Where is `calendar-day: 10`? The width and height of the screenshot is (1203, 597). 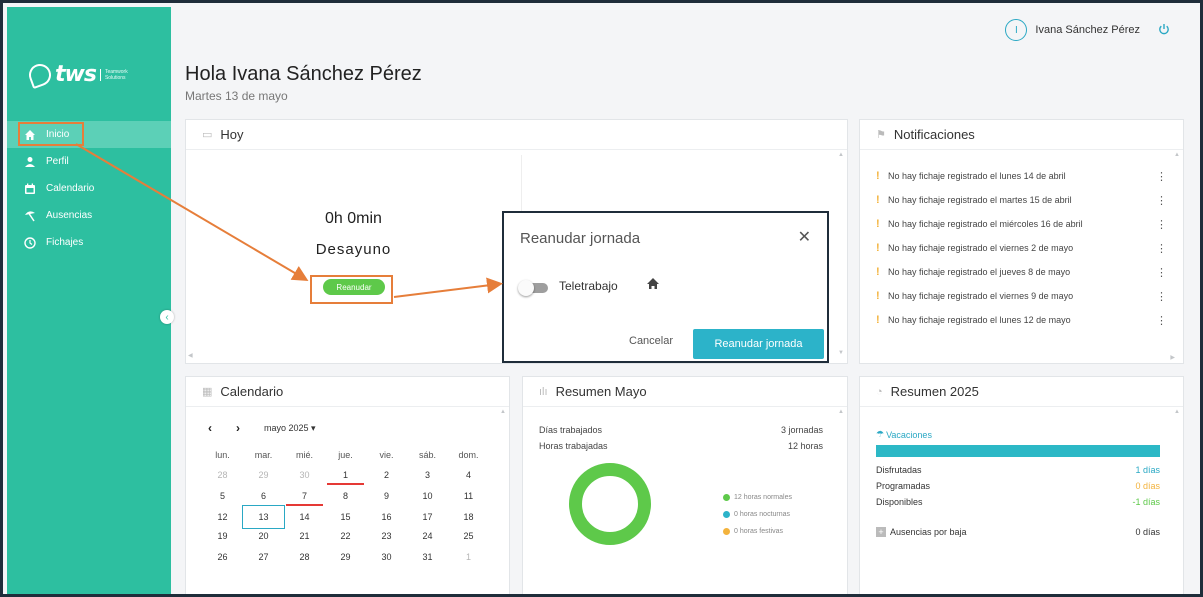 calendar-day: 10 is located at coordinates (427, 496).